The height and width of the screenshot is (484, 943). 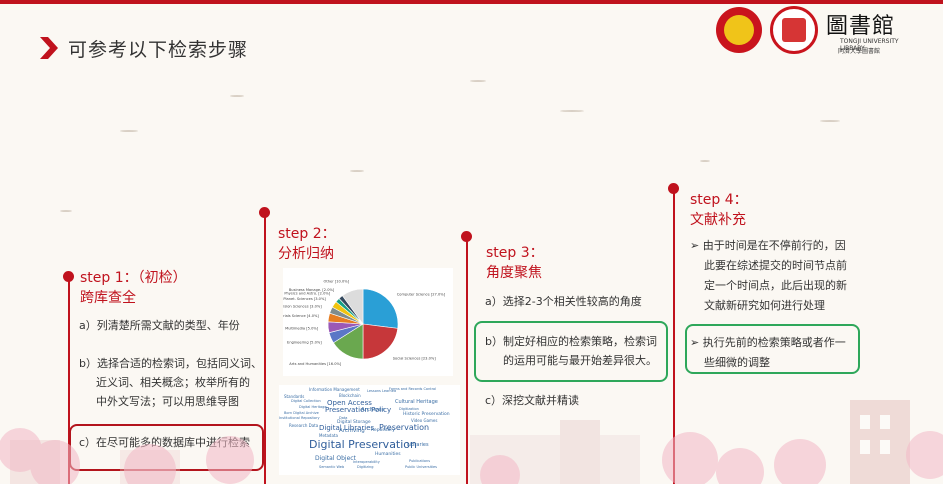 I want to click on logo-group: 圖書館 TONGJI UNIVERSITY LIBRARY 同濟大學圖書館, so click(x=813, y=30).